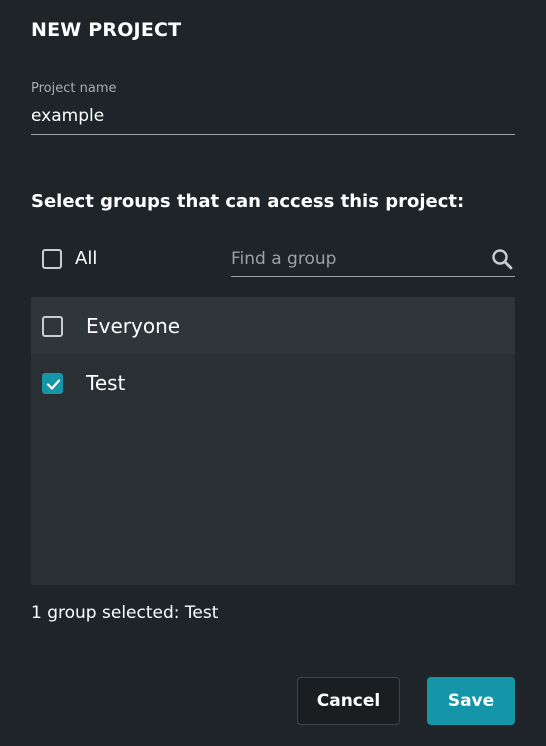 The height and width of the screenshot is (746, 546). I want to click on selection-summary: 1 group selected: Test, so click(125, 613).